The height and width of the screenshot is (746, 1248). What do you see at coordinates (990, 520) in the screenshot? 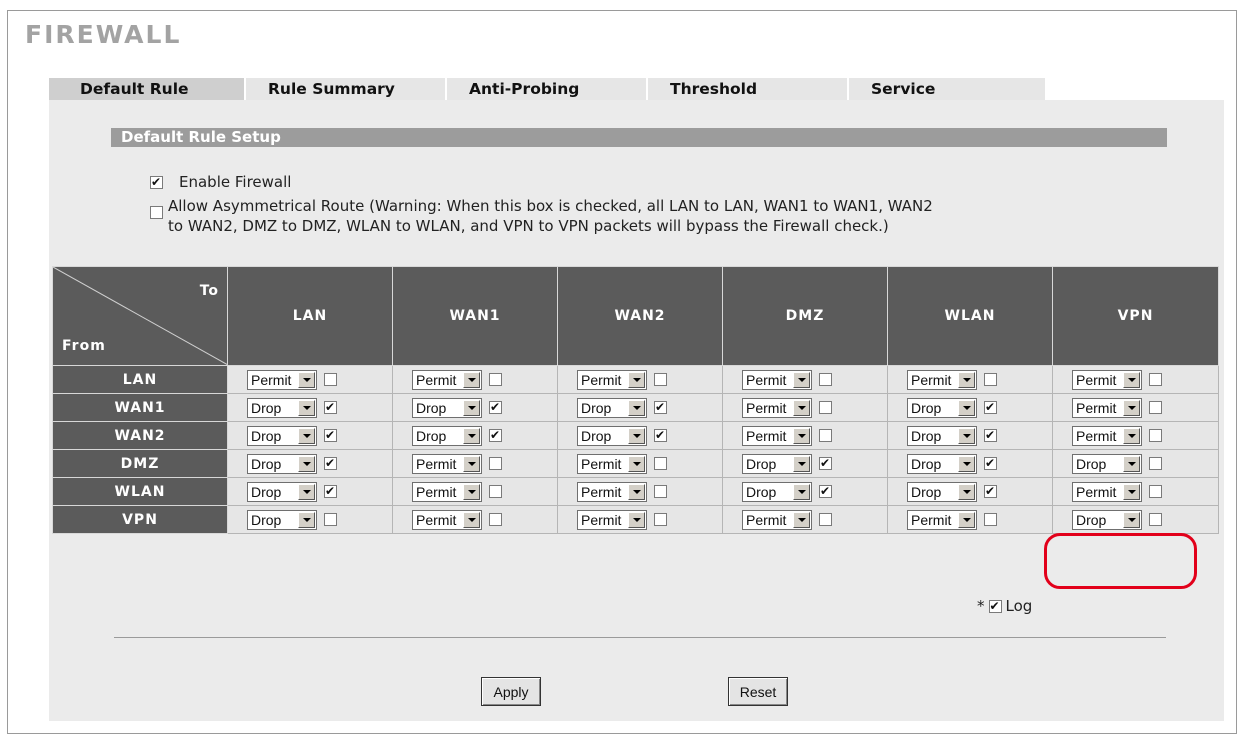
I see `log-checkbox-vpn-to-wlan` at bounding box center [990, 520].